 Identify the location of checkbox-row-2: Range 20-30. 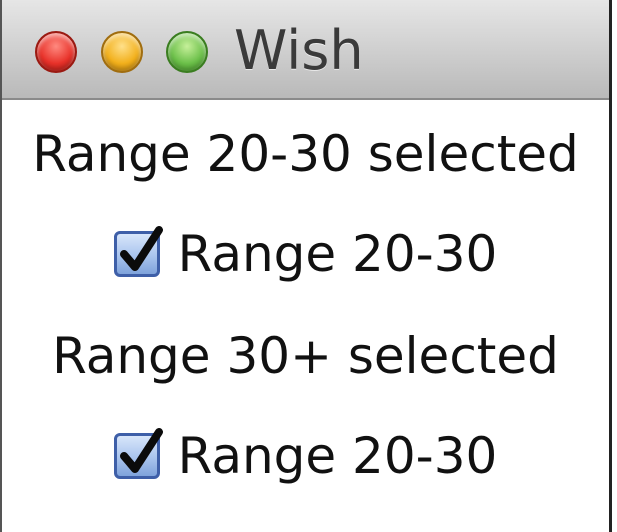
(305, 459).